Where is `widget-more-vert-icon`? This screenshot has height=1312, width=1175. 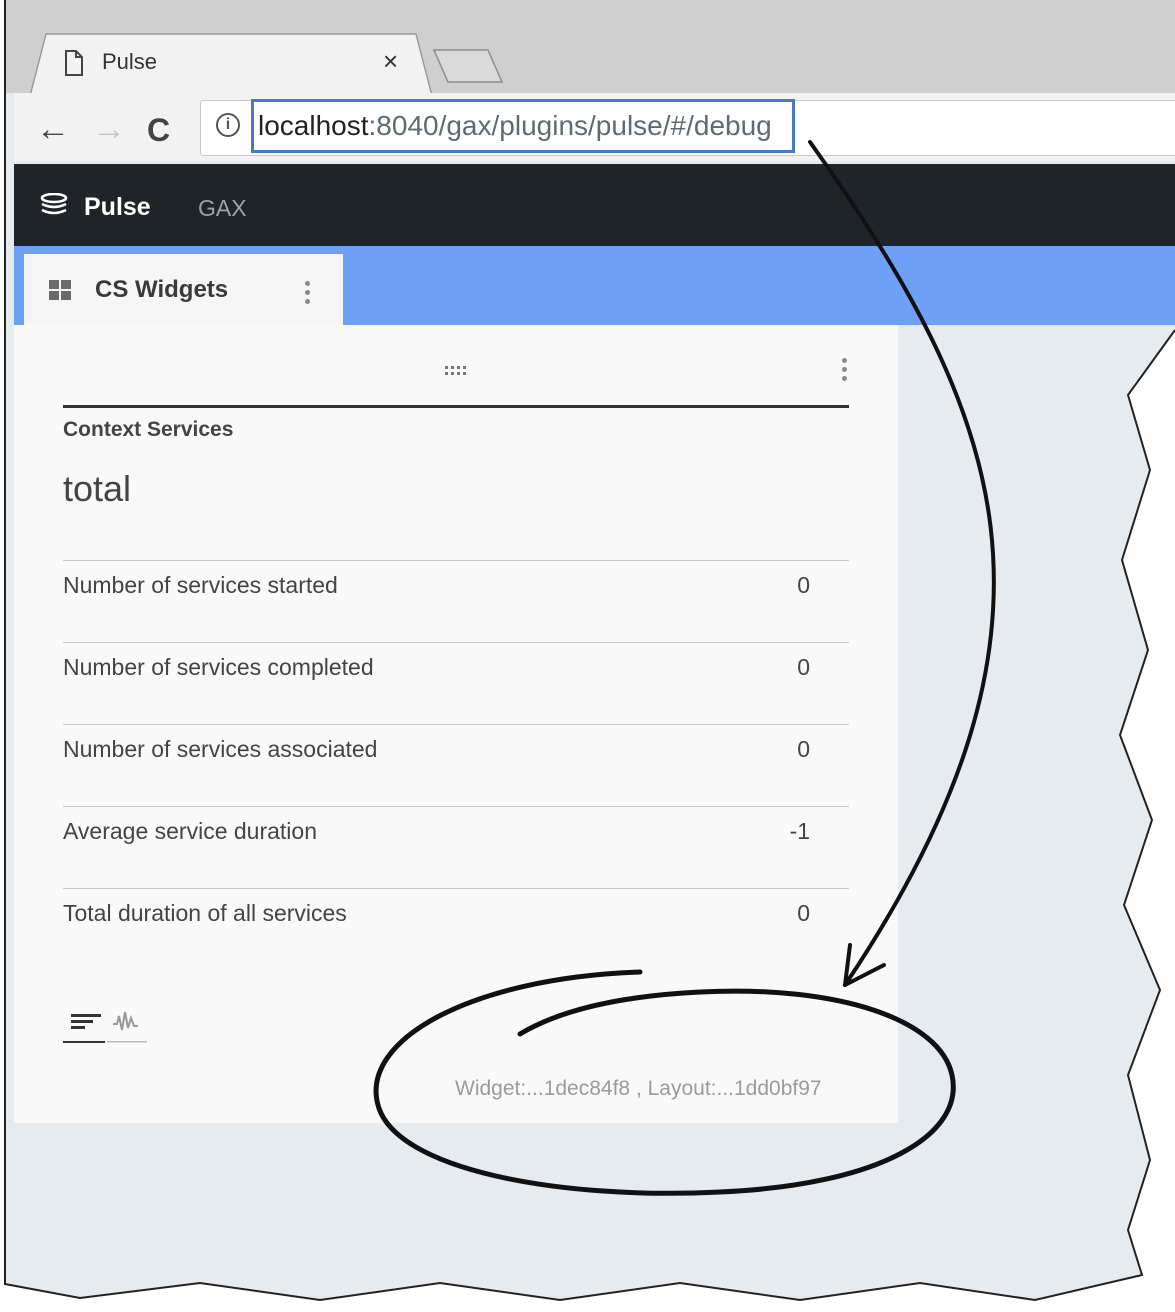 widget-more-vert-icon is located at coordinates (845, 371).